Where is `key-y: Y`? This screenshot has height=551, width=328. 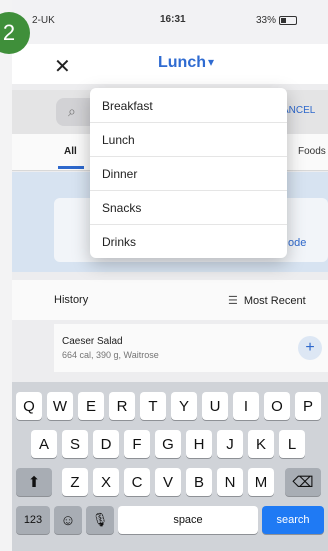
key-y: Y is located at coordinates (184, 406).